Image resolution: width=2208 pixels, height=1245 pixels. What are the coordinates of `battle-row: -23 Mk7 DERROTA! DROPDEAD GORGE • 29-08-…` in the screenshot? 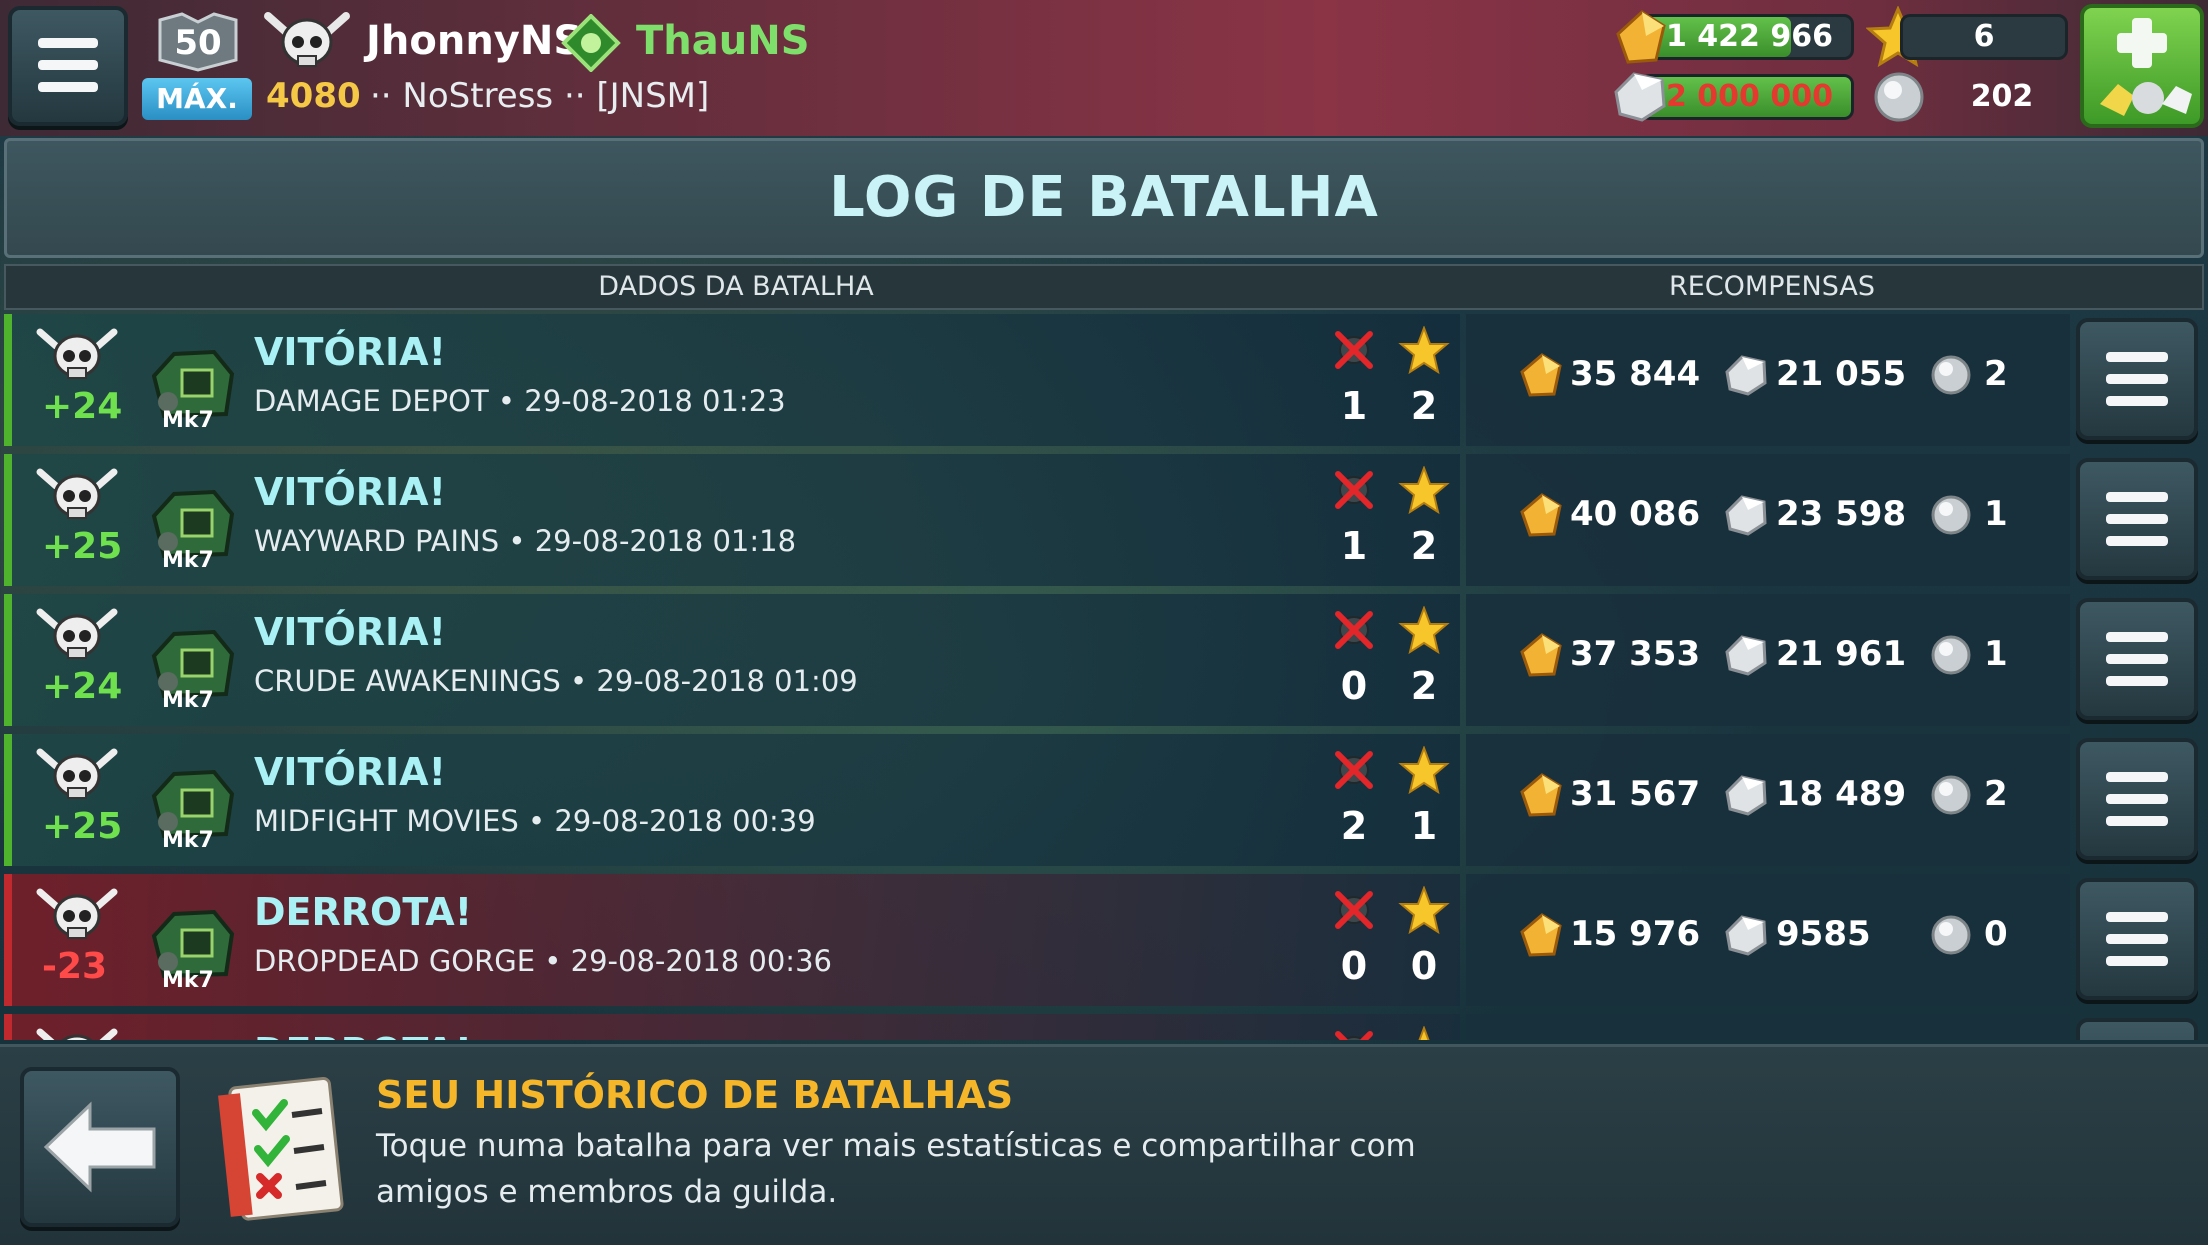 It's located at (1104, 940).